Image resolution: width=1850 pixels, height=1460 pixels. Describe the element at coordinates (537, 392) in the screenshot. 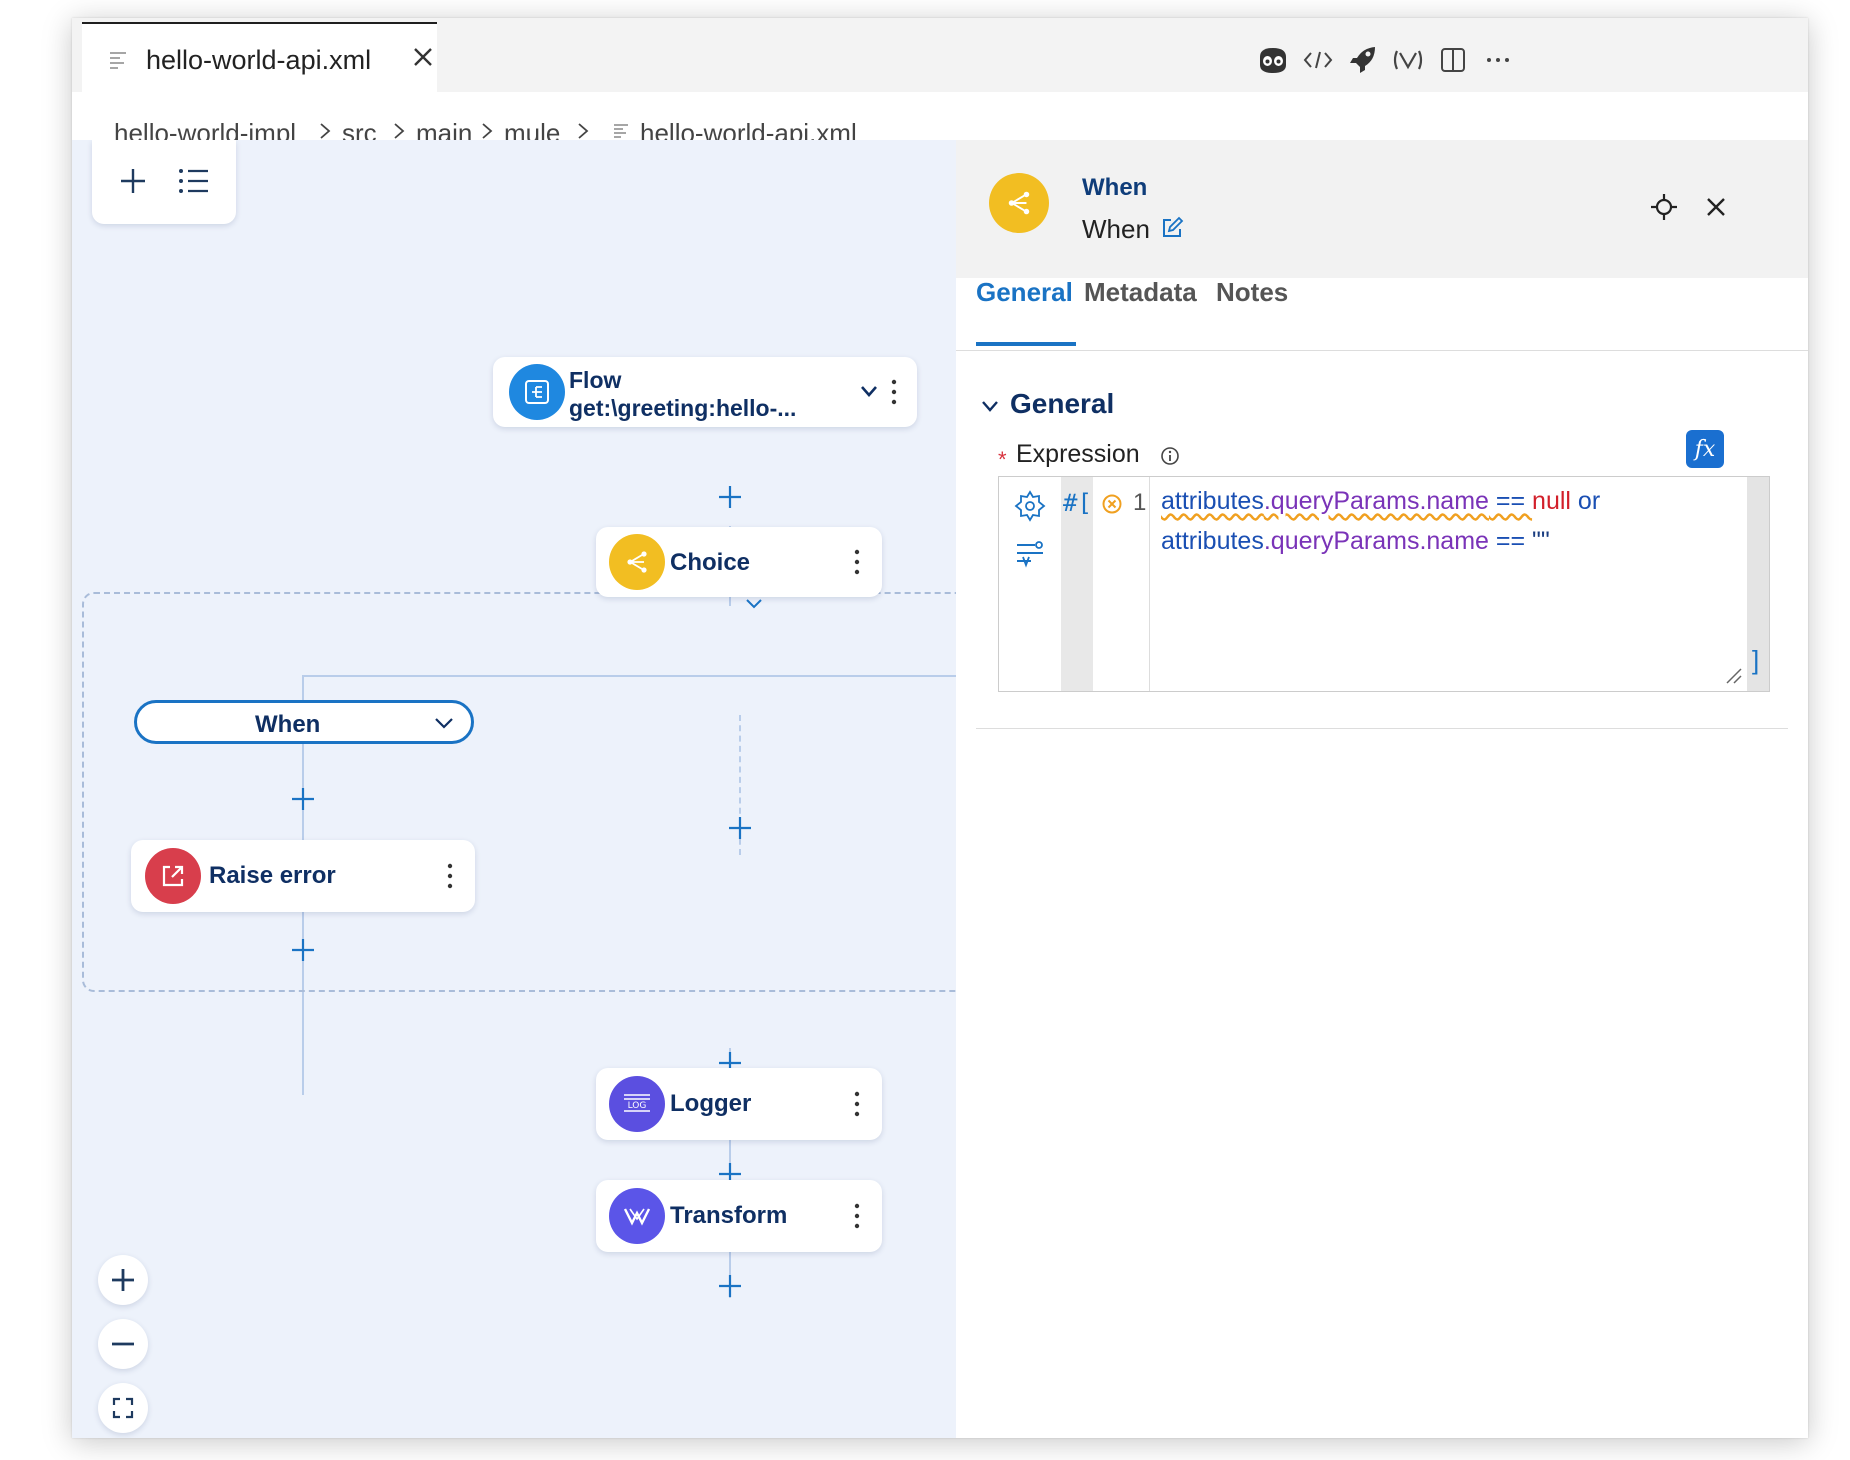

I see `flow-icon` at that location.